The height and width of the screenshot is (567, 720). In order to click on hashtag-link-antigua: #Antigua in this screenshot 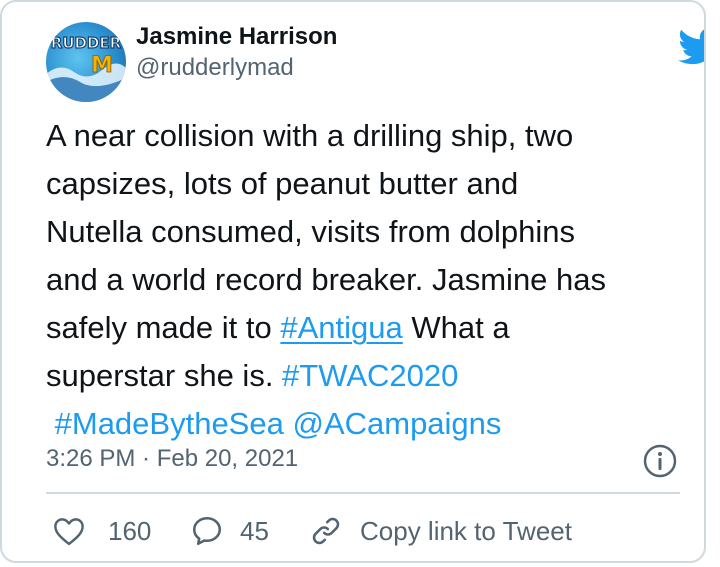, I will do `click(341, 327)`.